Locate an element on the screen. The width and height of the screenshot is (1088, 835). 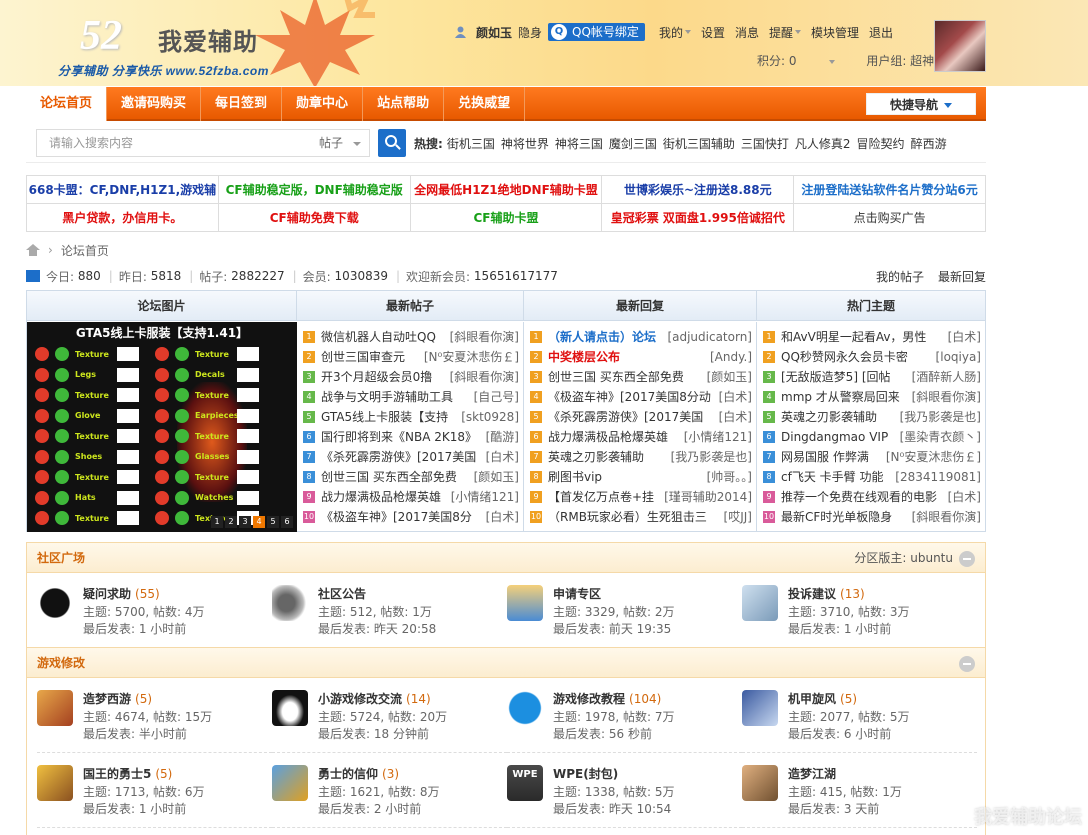
list-item: 2 QQ秒赞网永久会员卡密 [loqiya] is located at coordinates (872, 357).